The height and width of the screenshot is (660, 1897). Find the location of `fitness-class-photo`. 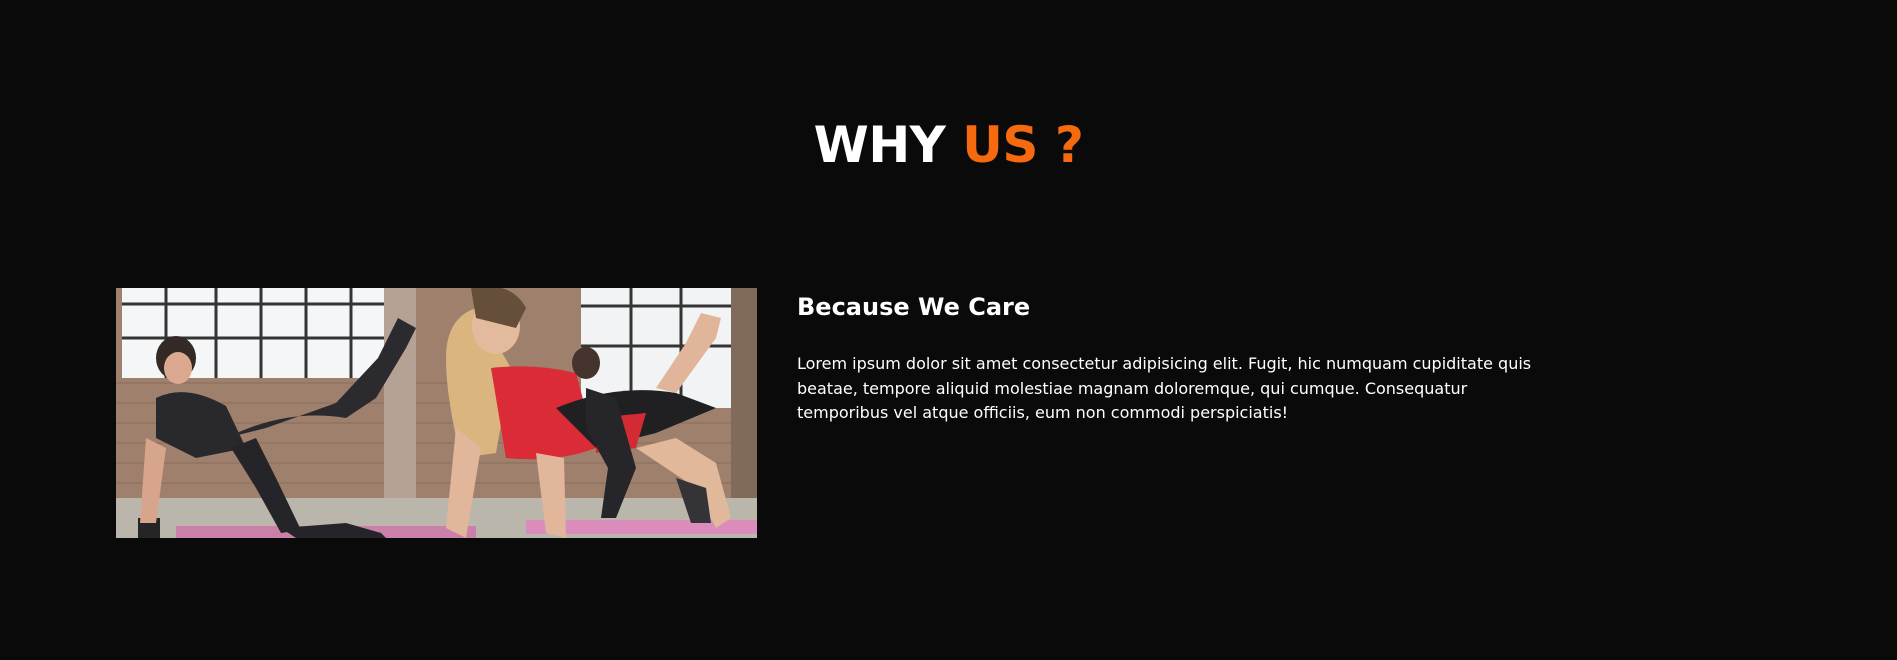

fitness-class-photo is located at coordinates (436, 413).